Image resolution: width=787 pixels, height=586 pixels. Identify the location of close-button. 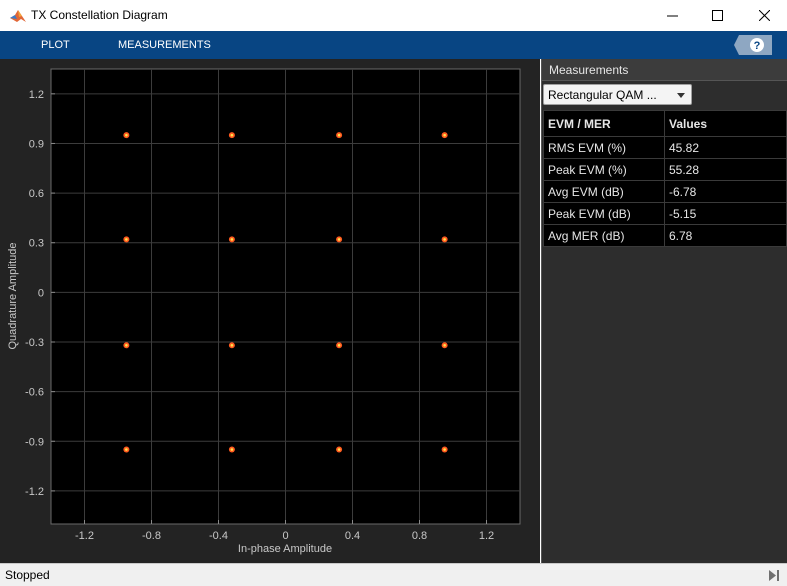
(764, 15).